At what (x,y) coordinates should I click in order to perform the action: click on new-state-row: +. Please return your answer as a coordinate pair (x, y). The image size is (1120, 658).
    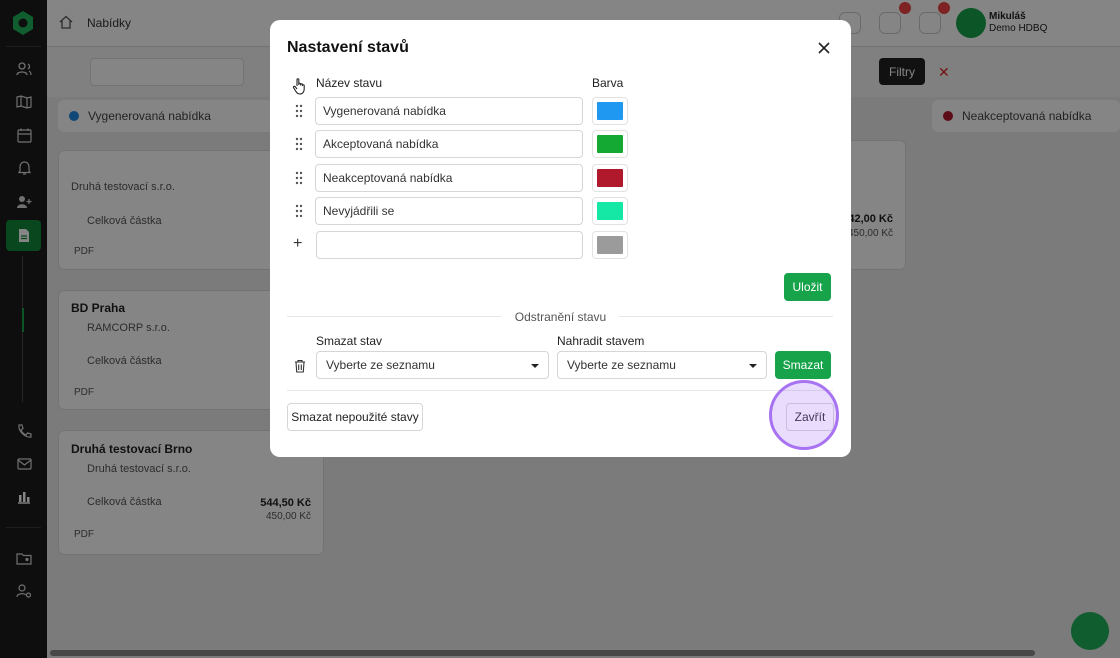
    Looking at the image, I should click on (560, 245).